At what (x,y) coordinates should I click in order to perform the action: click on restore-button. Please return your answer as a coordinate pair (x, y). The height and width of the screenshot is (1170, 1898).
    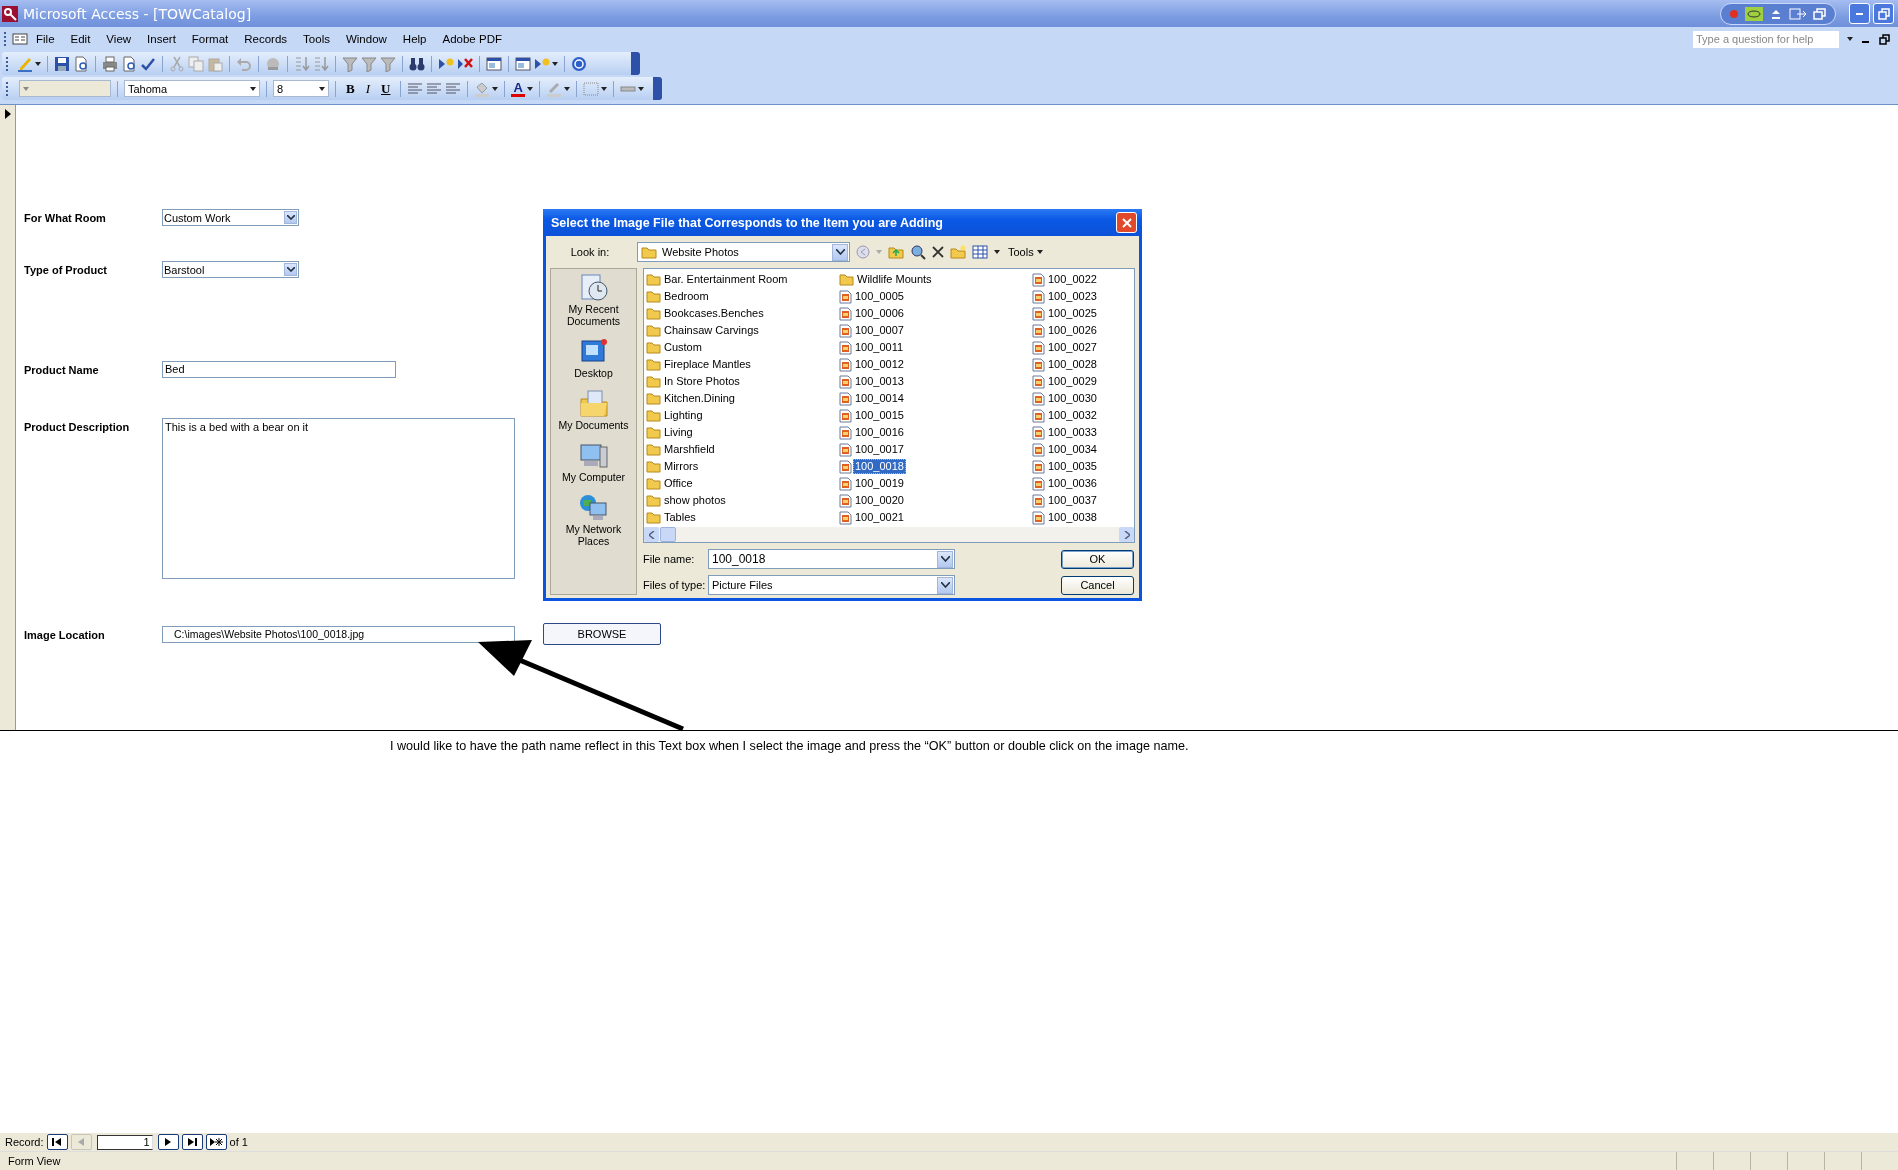
    Looking at the image, I should click on (1883, 13).